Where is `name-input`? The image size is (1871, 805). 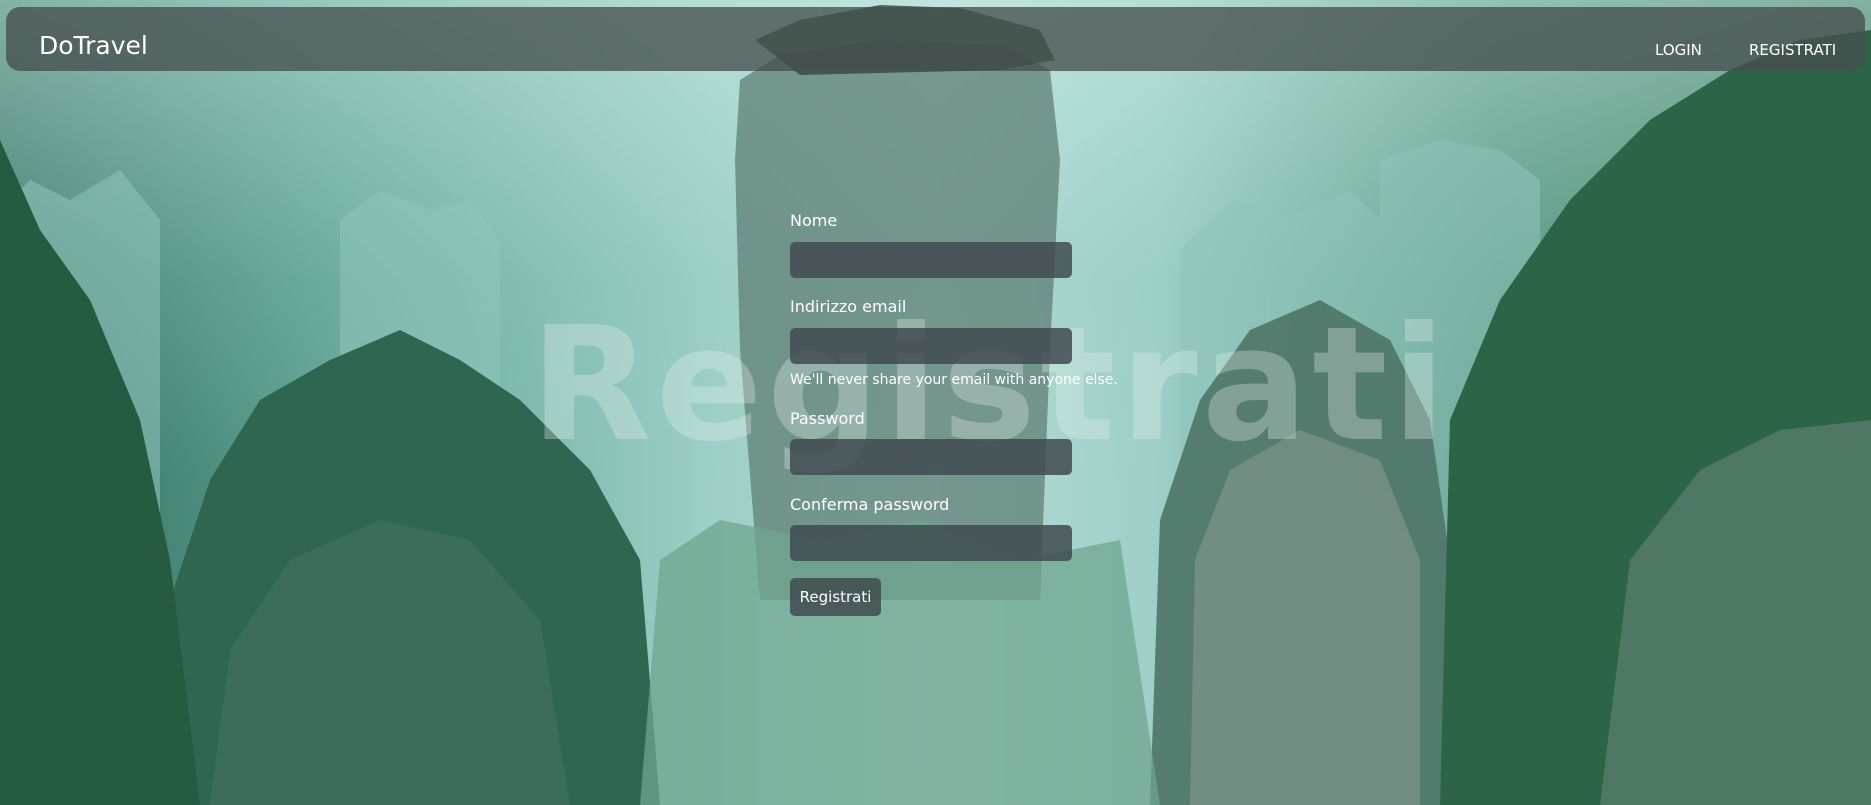
name-input is located at coordinates (931, 260).